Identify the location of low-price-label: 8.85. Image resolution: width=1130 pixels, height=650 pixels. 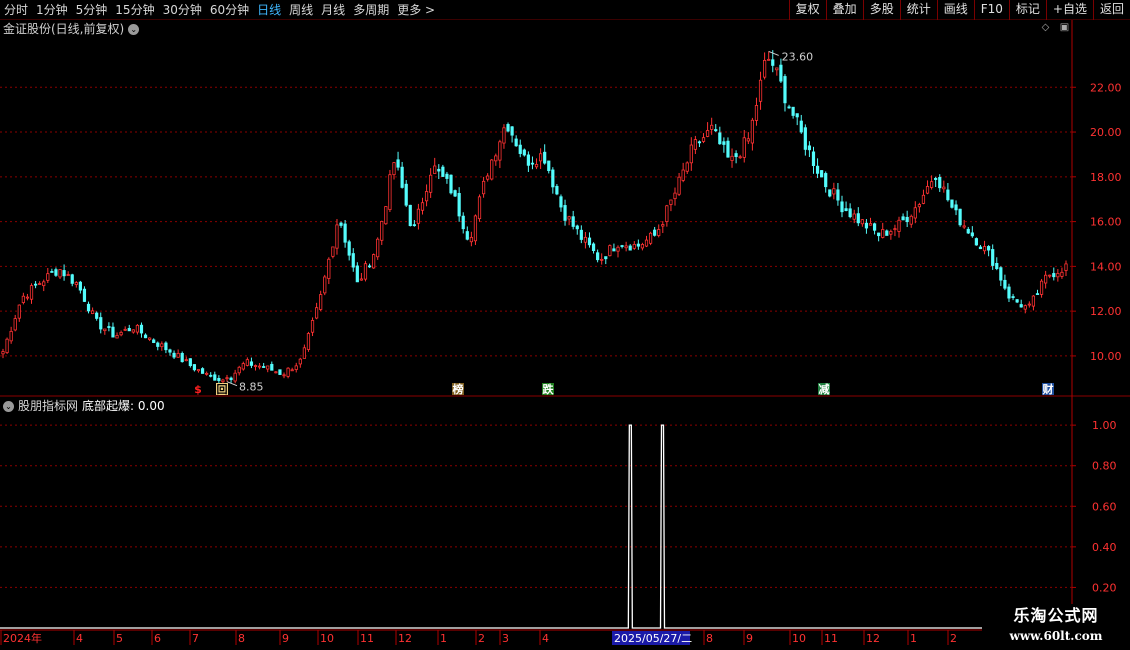
(251, 387).